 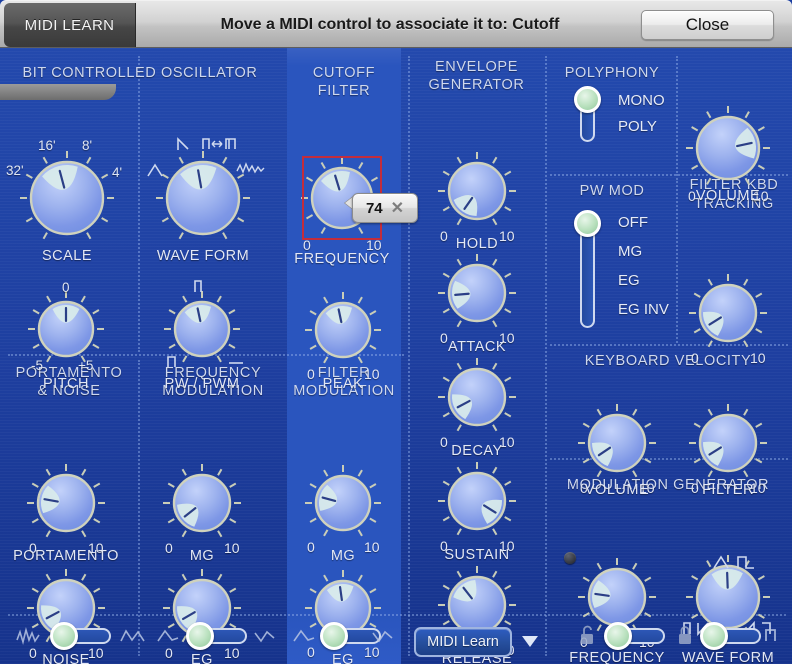 I want to click on noise-wave-icon, so click(x=250, y=168).